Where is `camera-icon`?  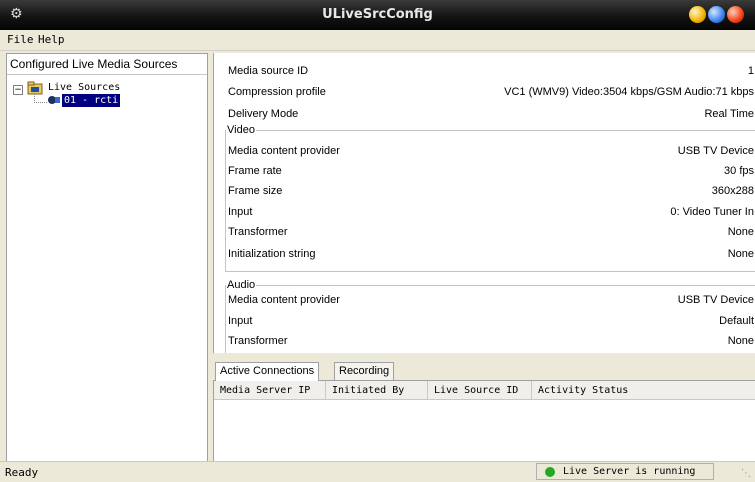
camera-icon is located at coordinates (54, 100).